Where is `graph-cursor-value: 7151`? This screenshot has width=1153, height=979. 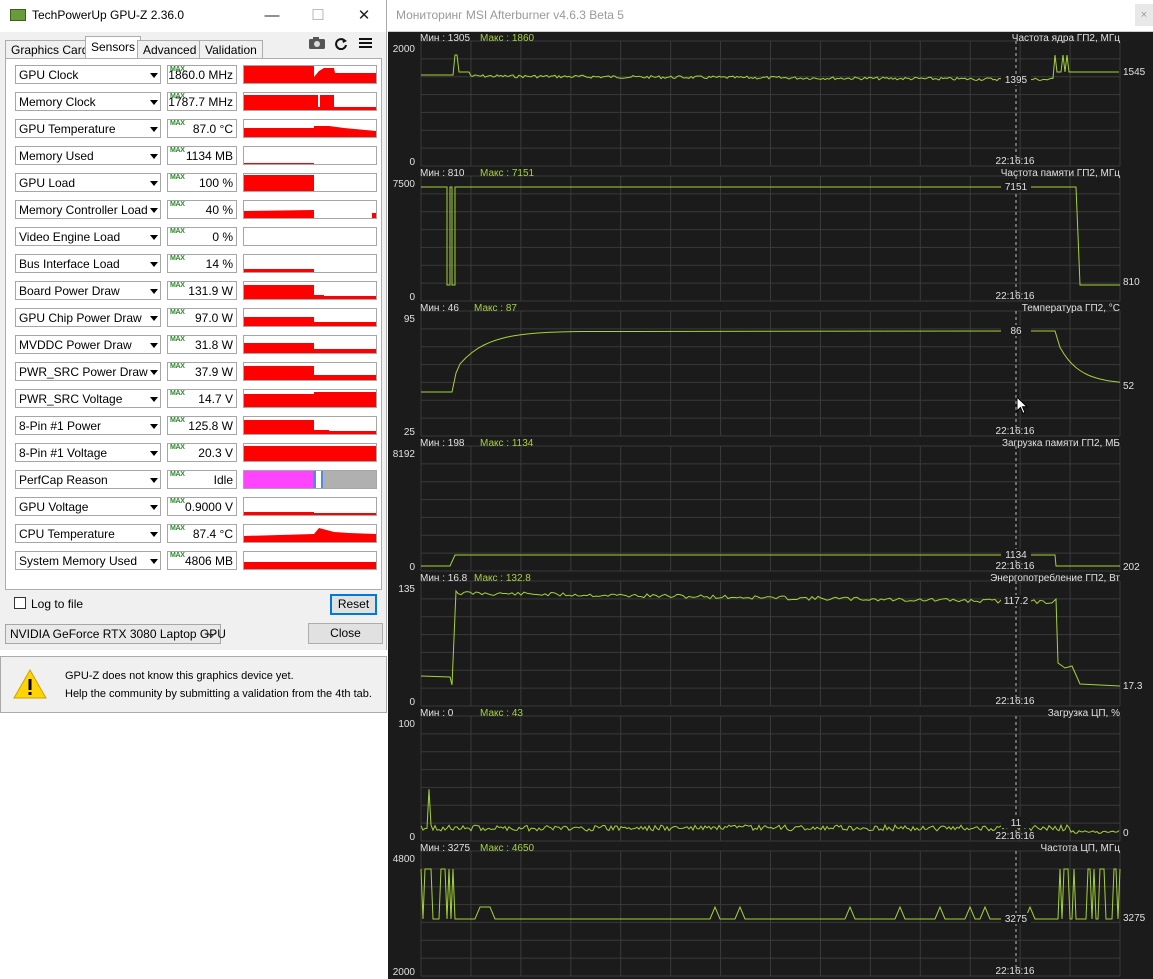
graph-cursor-value: 7151 is located at coordinates (1016, 187).